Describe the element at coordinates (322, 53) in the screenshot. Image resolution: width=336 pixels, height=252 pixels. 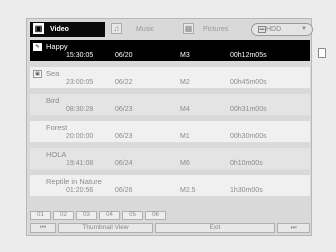
I see `document-icon` at that location.